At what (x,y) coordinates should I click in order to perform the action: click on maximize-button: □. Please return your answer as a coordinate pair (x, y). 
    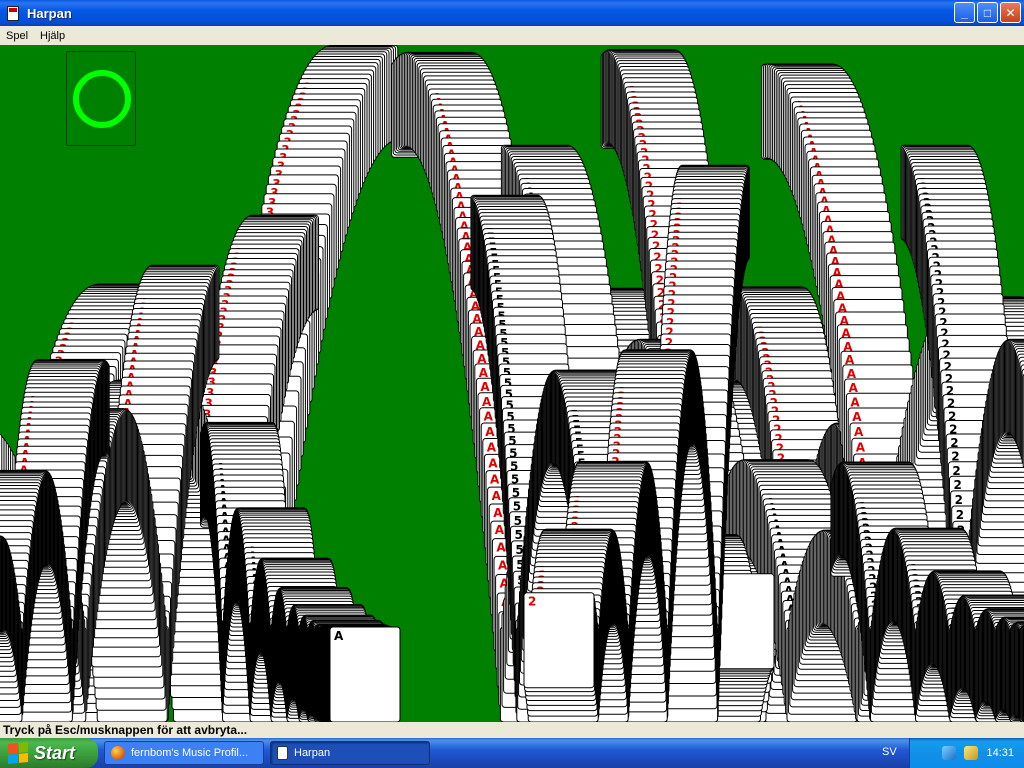
    Looking at the image, I should click on (987, 12).